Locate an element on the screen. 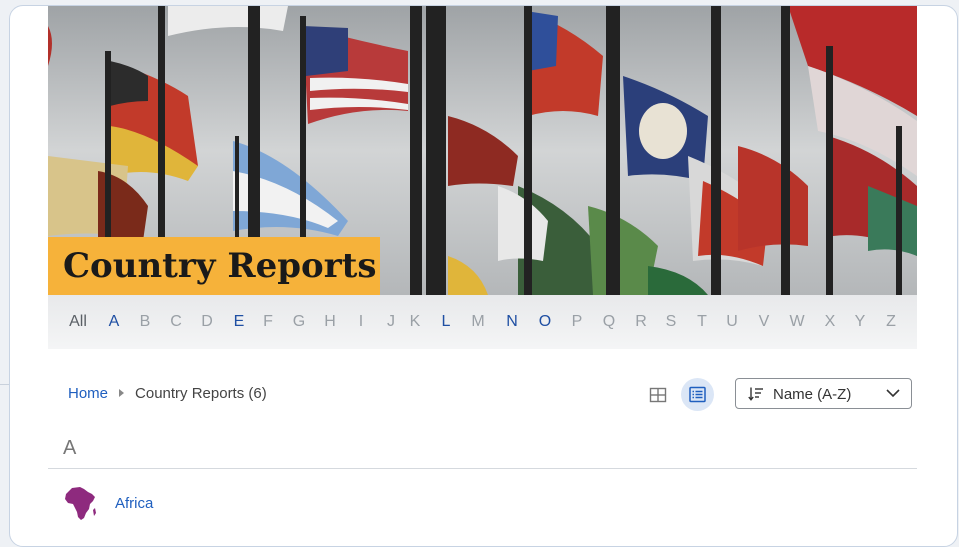 The height and width of the screenshot is (547, 959). page-title: Country Reports is located at coordinates (214, 266).